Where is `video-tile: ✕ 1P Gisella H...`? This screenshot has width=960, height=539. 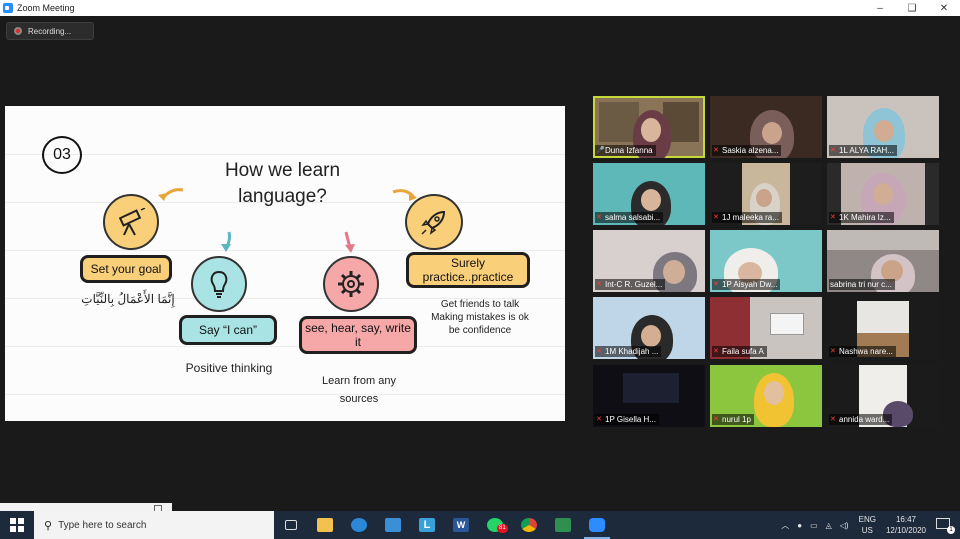
video-tile: ✕ 1P Gisella H... is located at coordinates (649, 396).